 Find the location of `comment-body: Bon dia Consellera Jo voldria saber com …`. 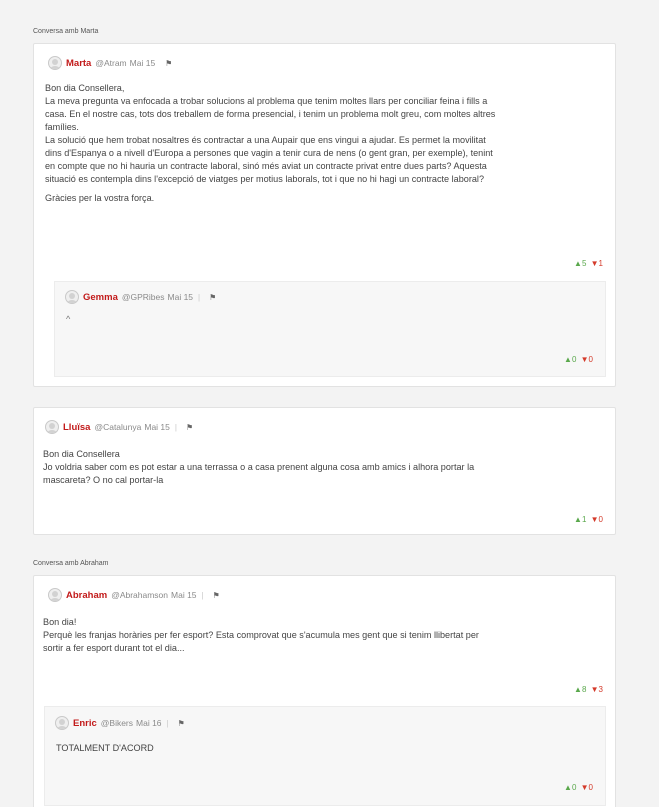

comment-body: Bon dia Consellera Jo voldria saber com … is located at coordinates (258, 467).